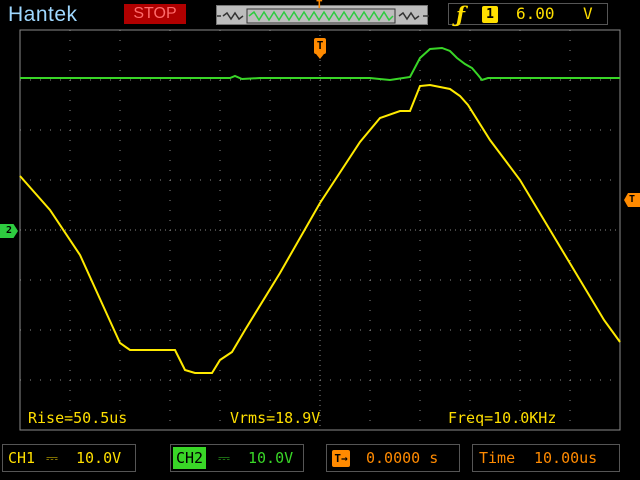 The height and width of the screenshot is (480, 640). What do you see at coordinates (566, 458) in the screenshot?
I see `time-scale: 10.00us` at bounding box center [566, 458].